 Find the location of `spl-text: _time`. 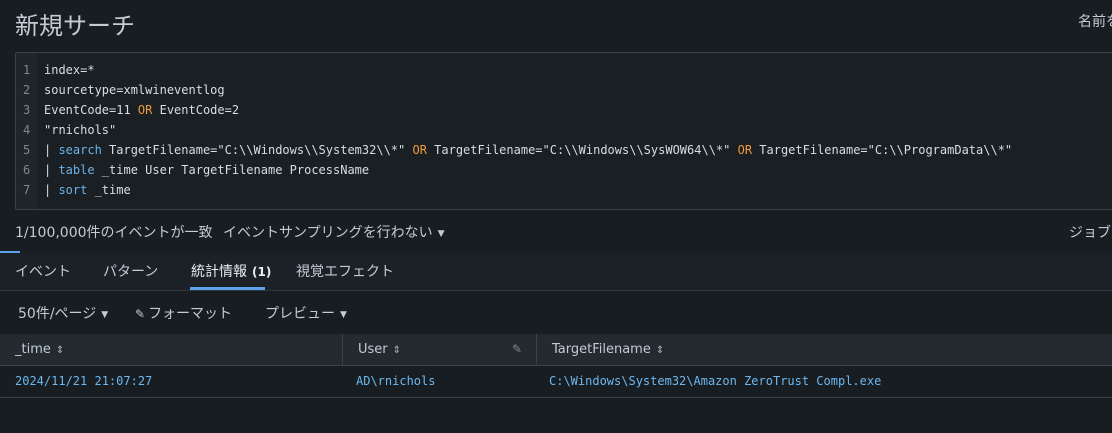

spl-text: _time is located at coordinates (109, 190).